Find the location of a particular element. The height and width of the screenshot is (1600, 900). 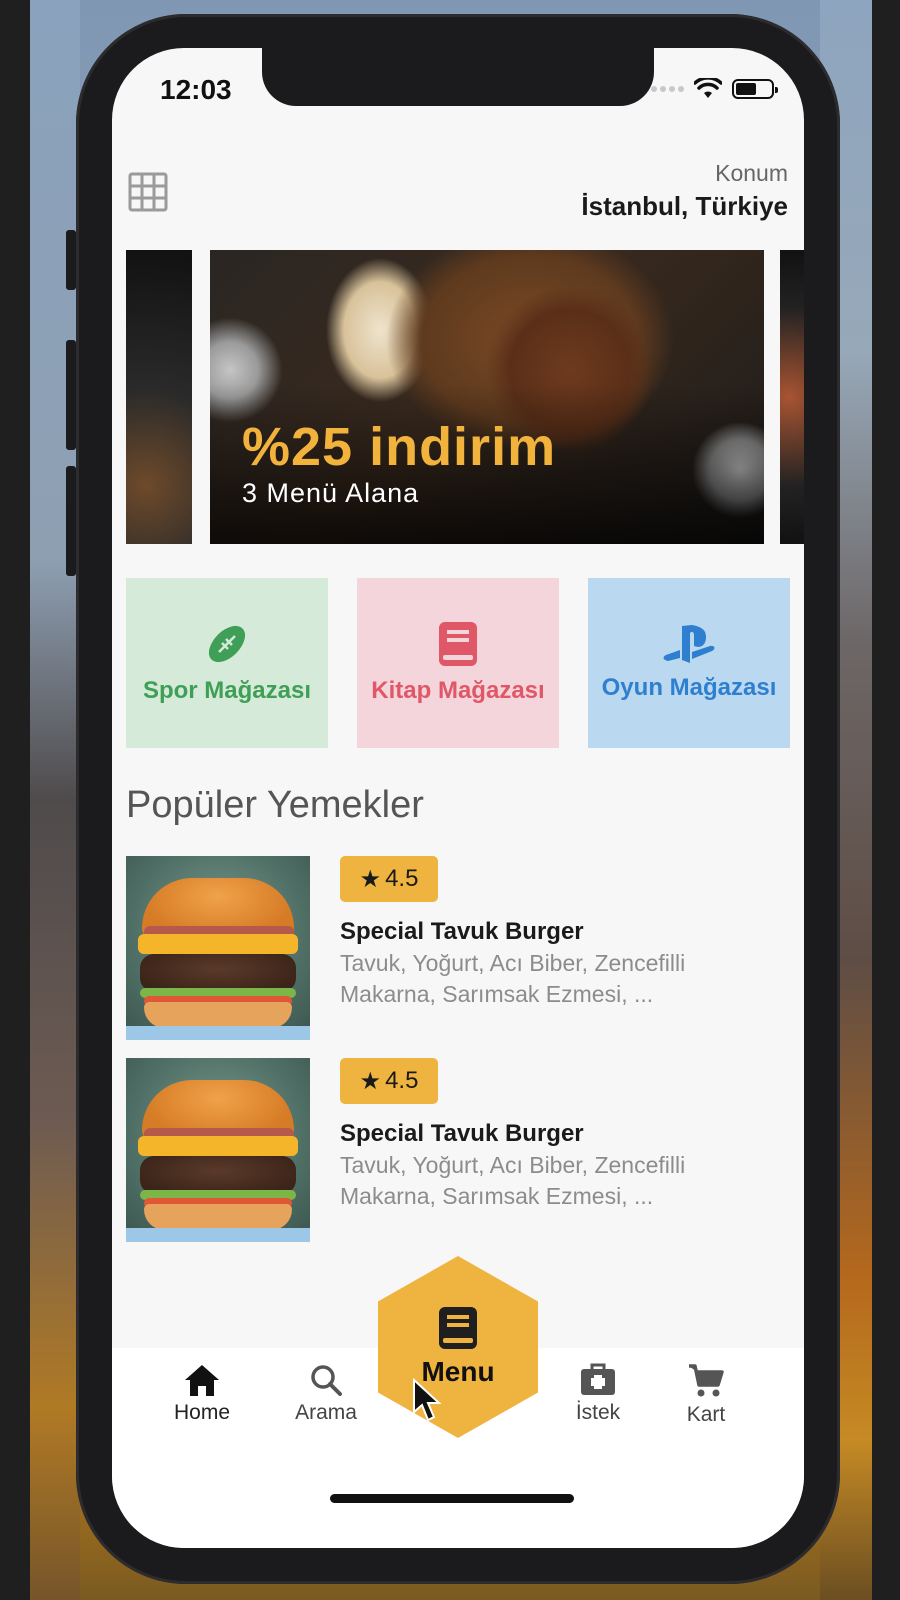

phone-side-button is located at coordinates (71, 260).